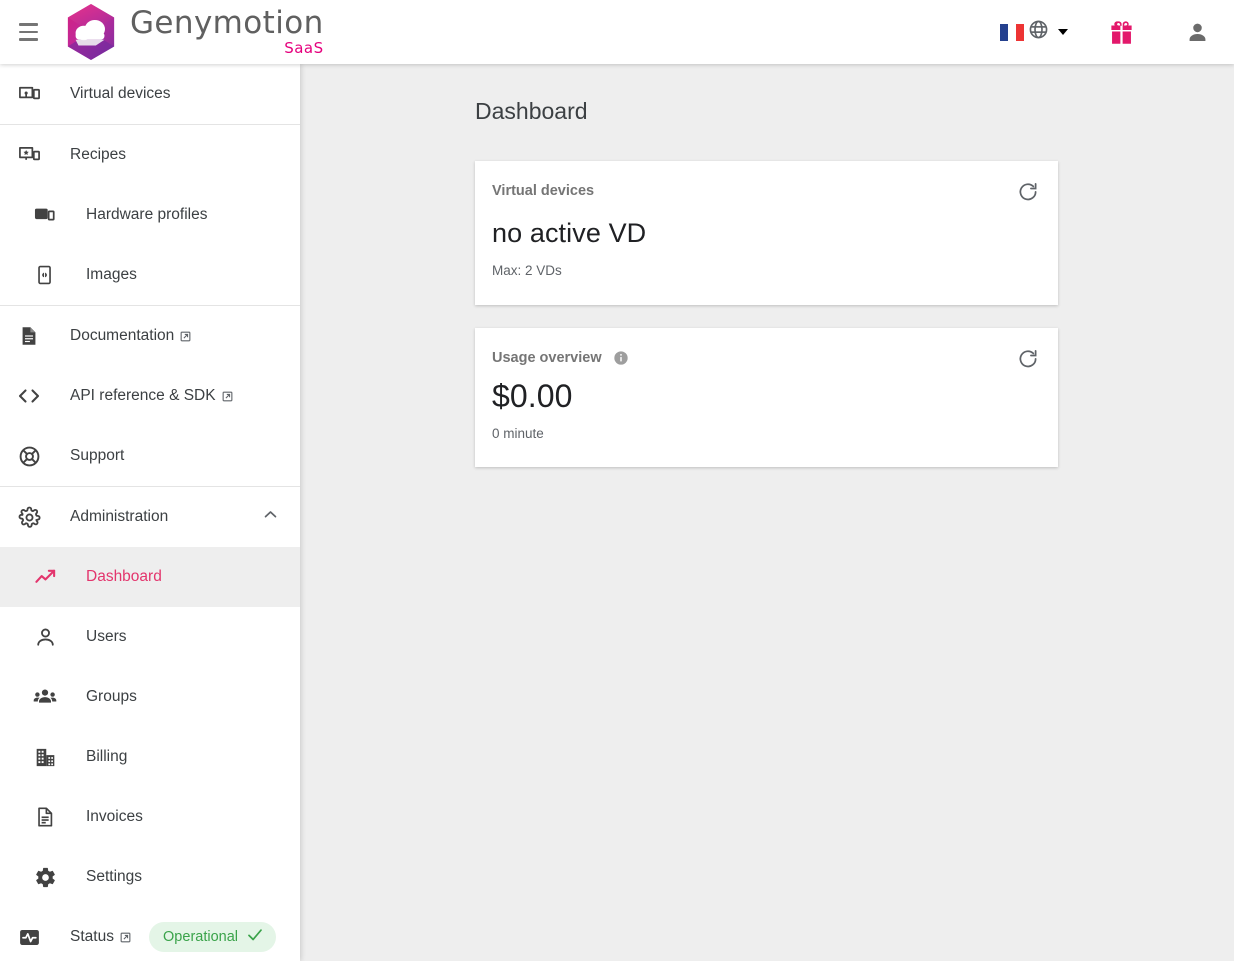  I want to click on card-header: Virtual devices, so click(763, 191).